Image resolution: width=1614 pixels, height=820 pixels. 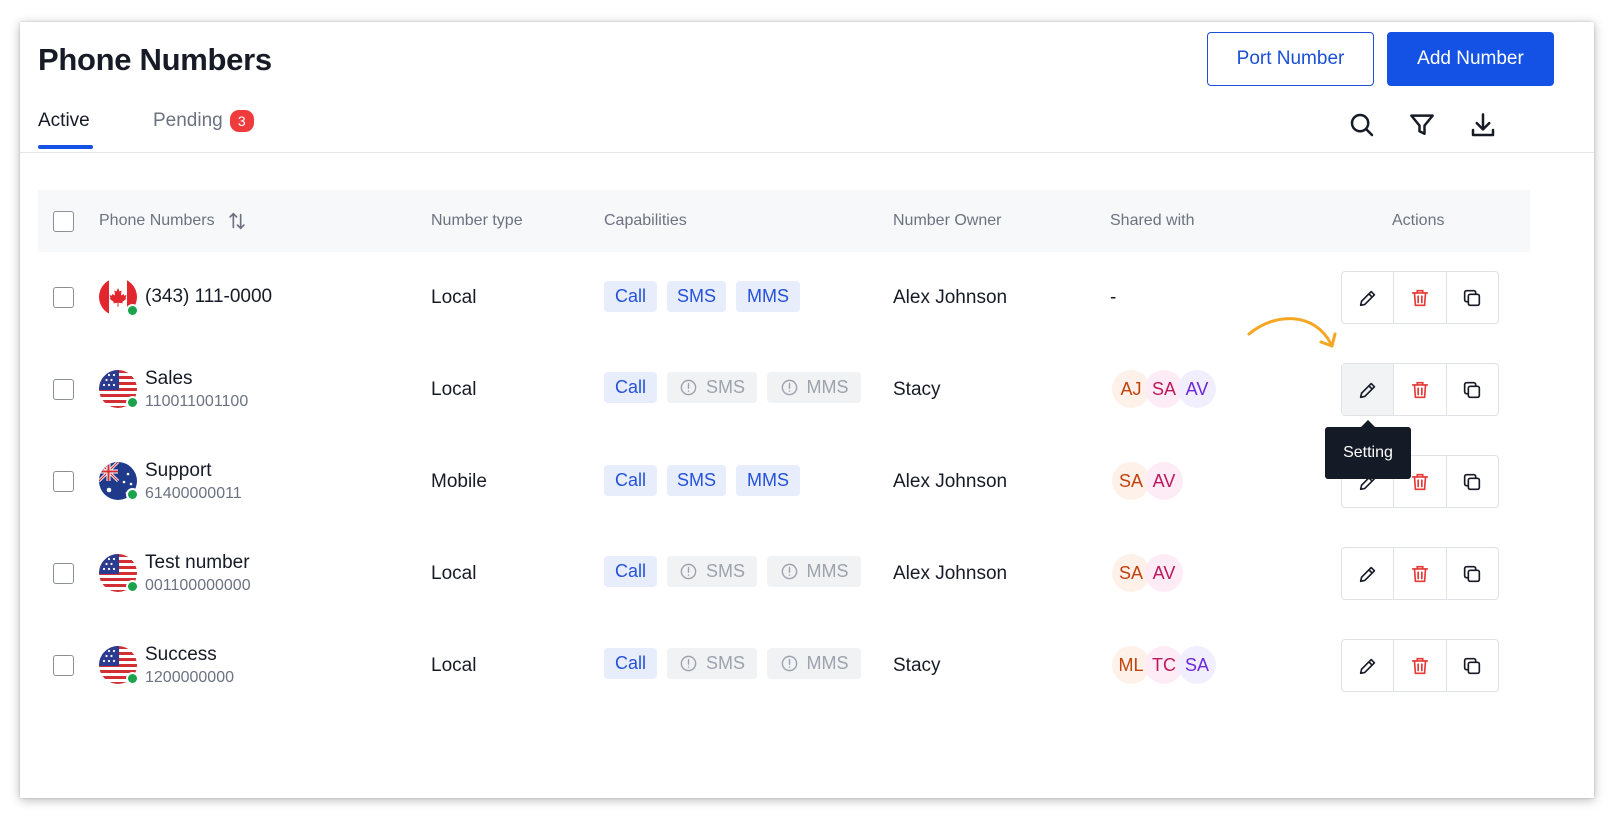 I want to click on tab-pending: Pending 3, so click(x=203, y=121).